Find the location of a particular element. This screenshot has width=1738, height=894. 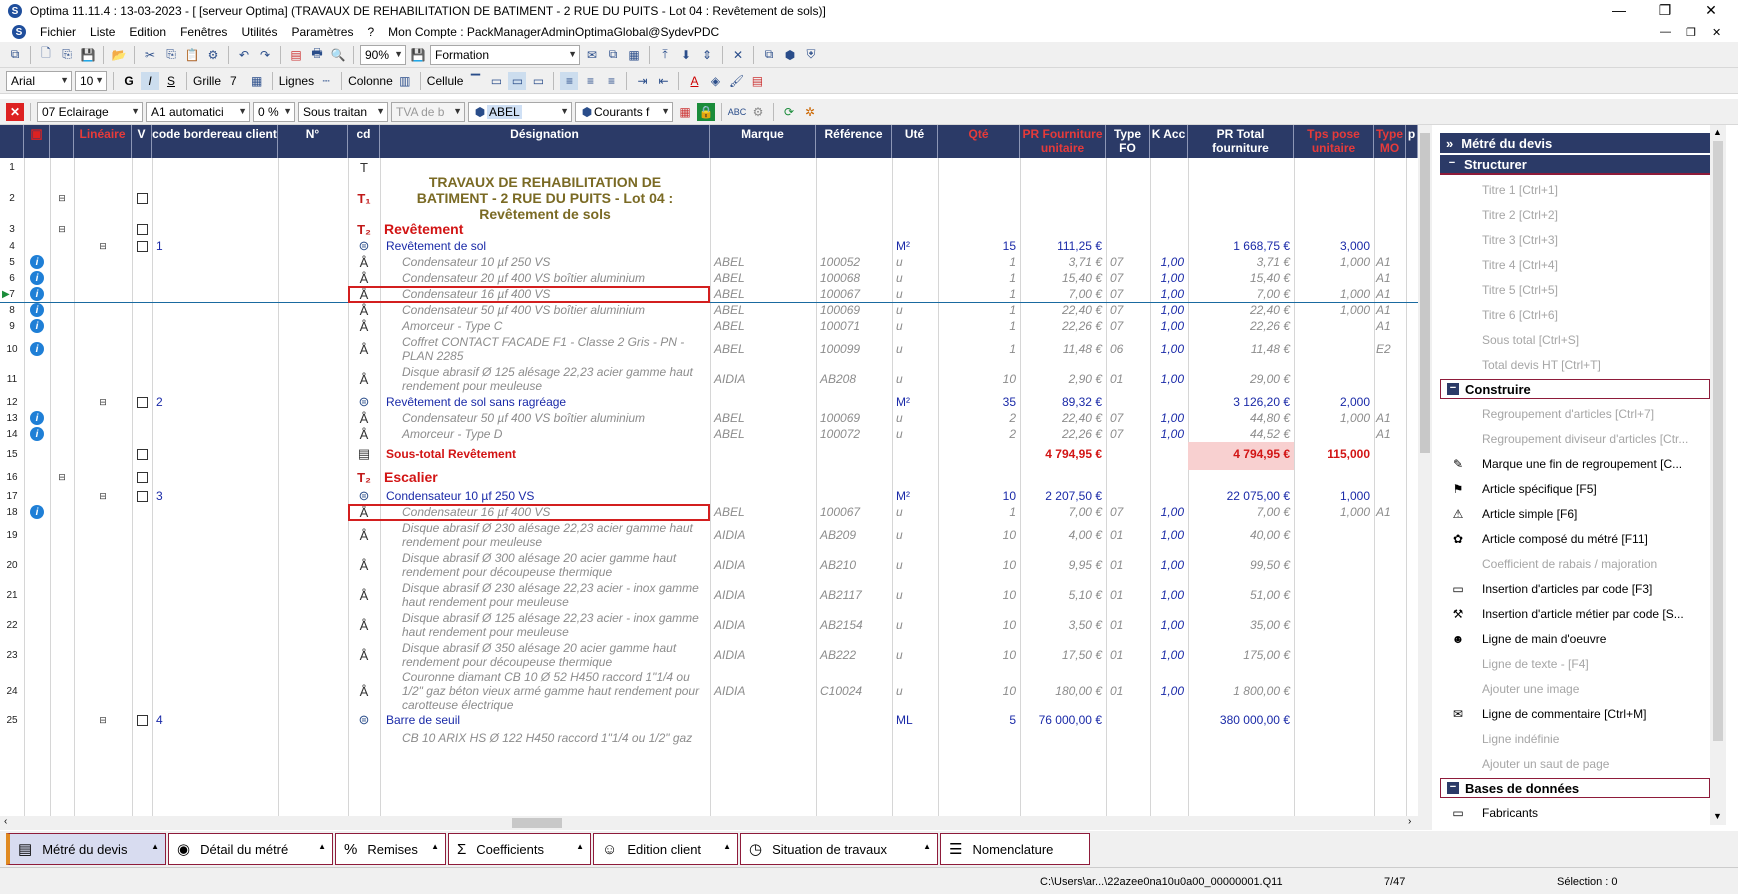

undo-icon: ↶ is located at coordinates (244, 55).